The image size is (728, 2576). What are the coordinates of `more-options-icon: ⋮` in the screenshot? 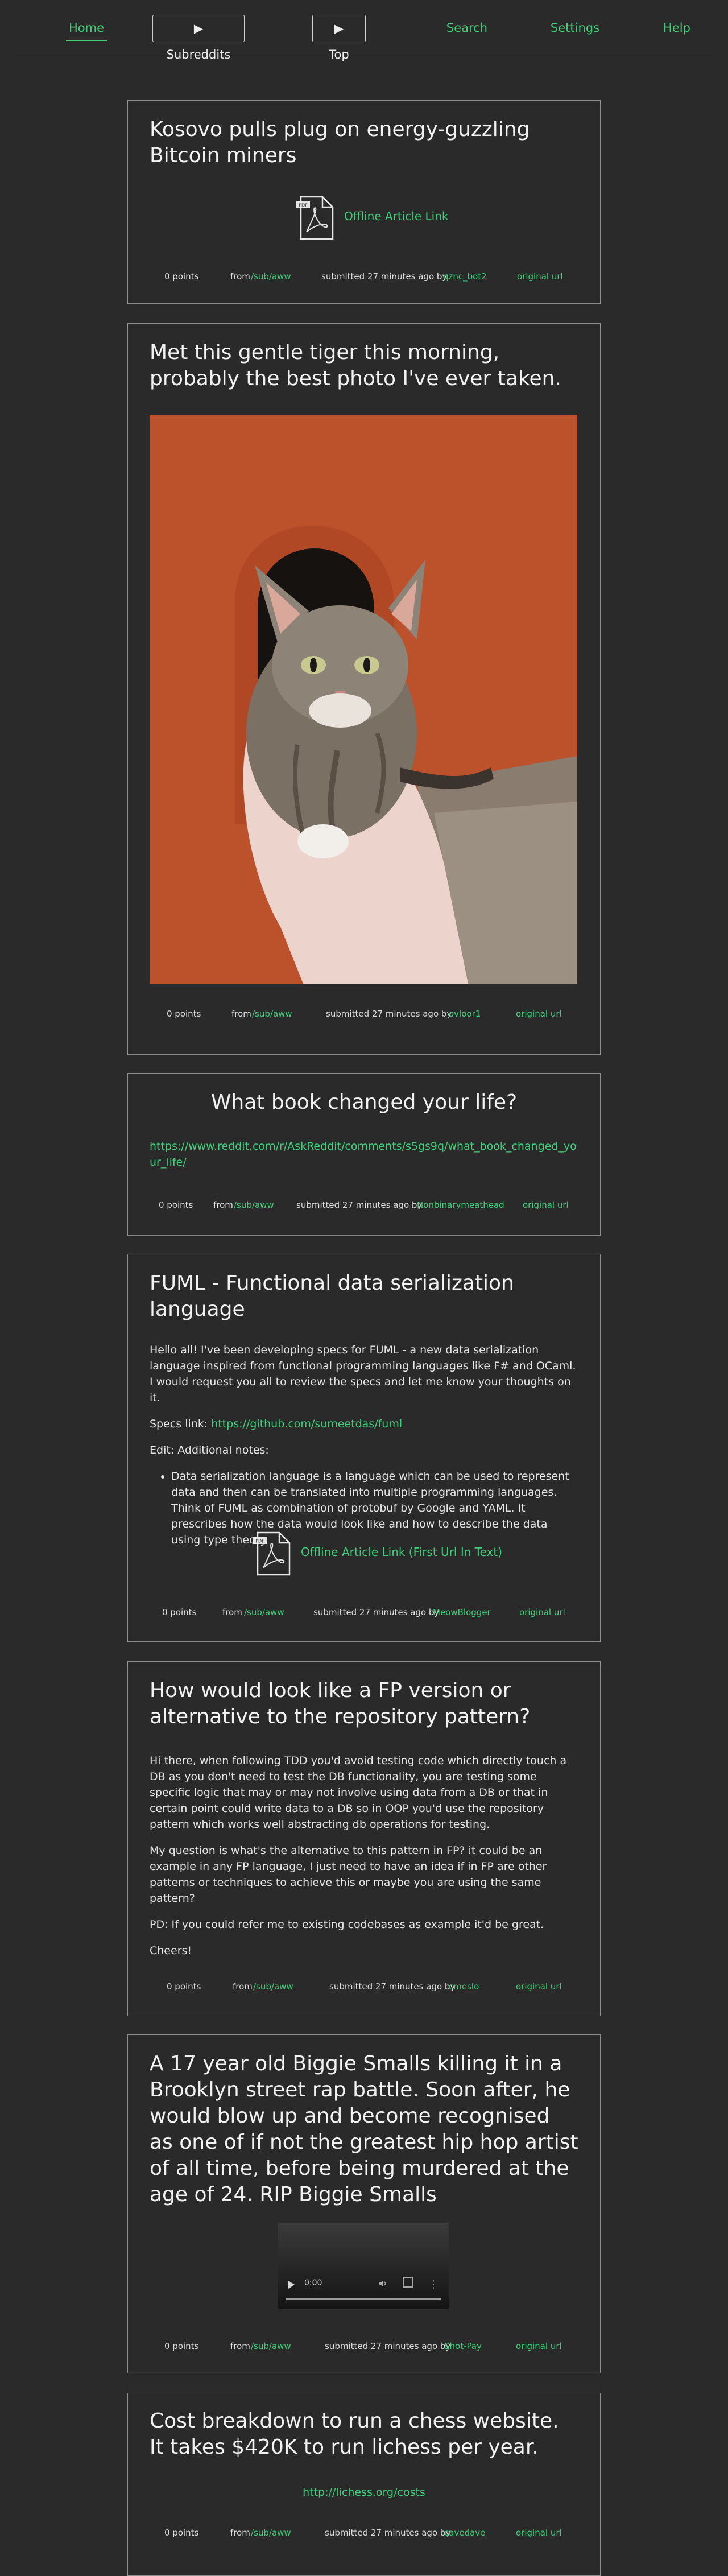 It's located at (433, 2285).